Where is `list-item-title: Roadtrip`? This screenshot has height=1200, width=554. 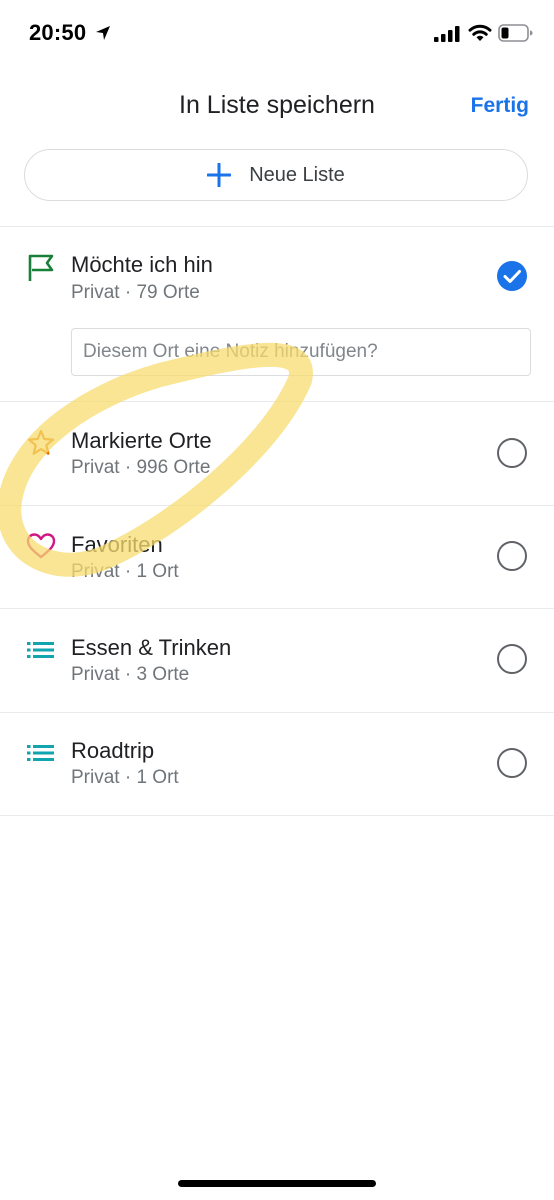 list-item-title: Roadtrip is located at coordinates (113, 750).